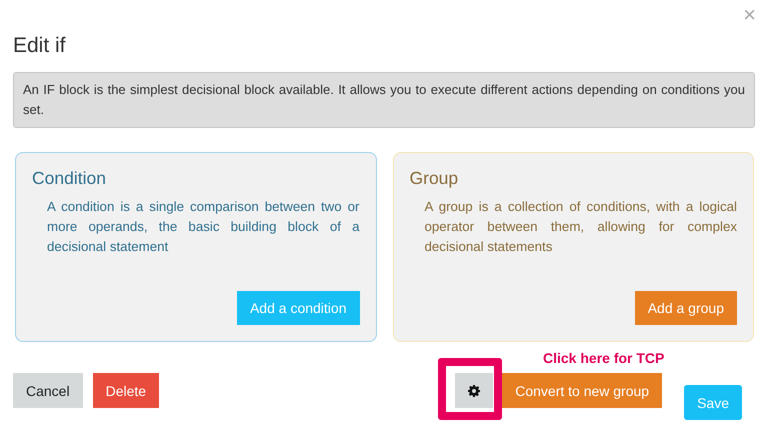  What do you see at coordinates (582, 390) in the screenshot?
I see `convert-button: Convert to new group` at bounding box center [582, 390].